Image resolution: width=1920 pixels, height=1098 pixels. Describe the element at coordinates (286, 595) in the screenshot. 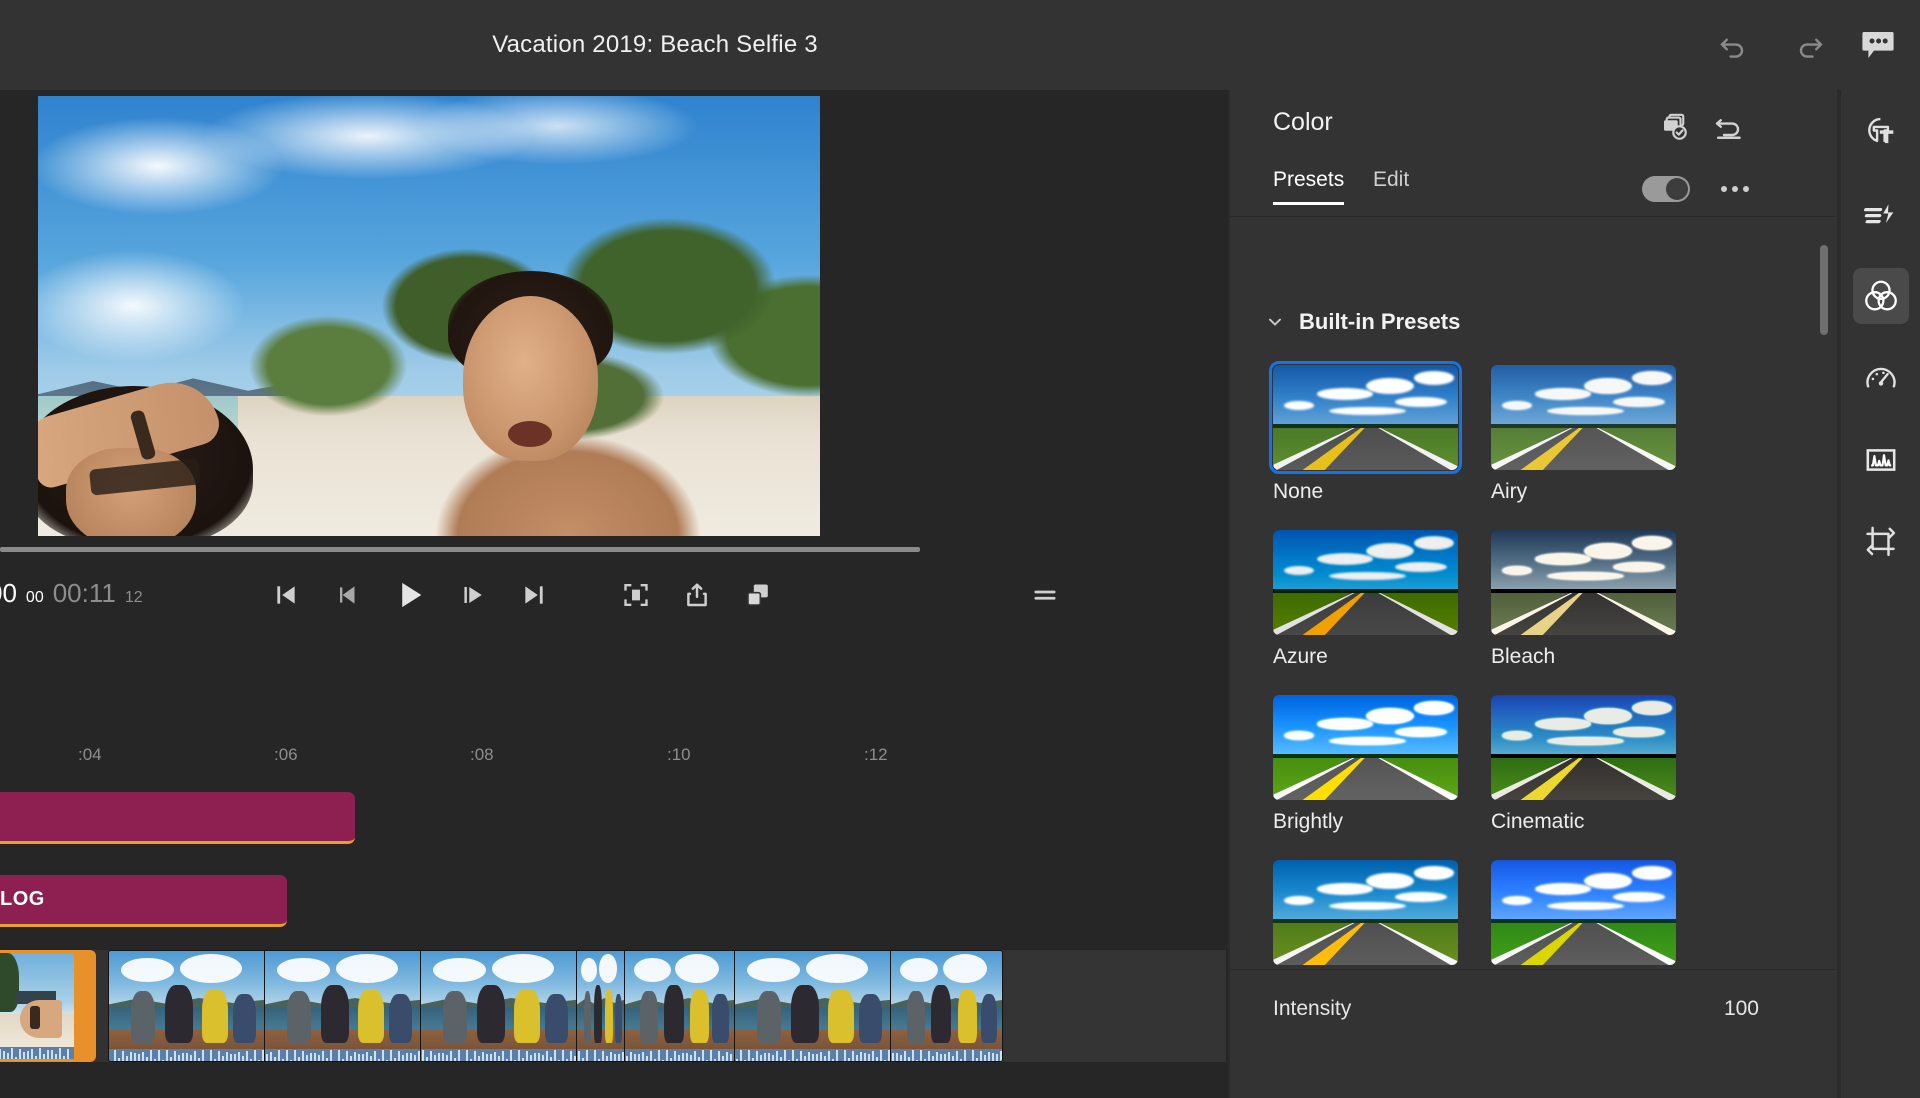

I see `skip-to-start-button` at that location.